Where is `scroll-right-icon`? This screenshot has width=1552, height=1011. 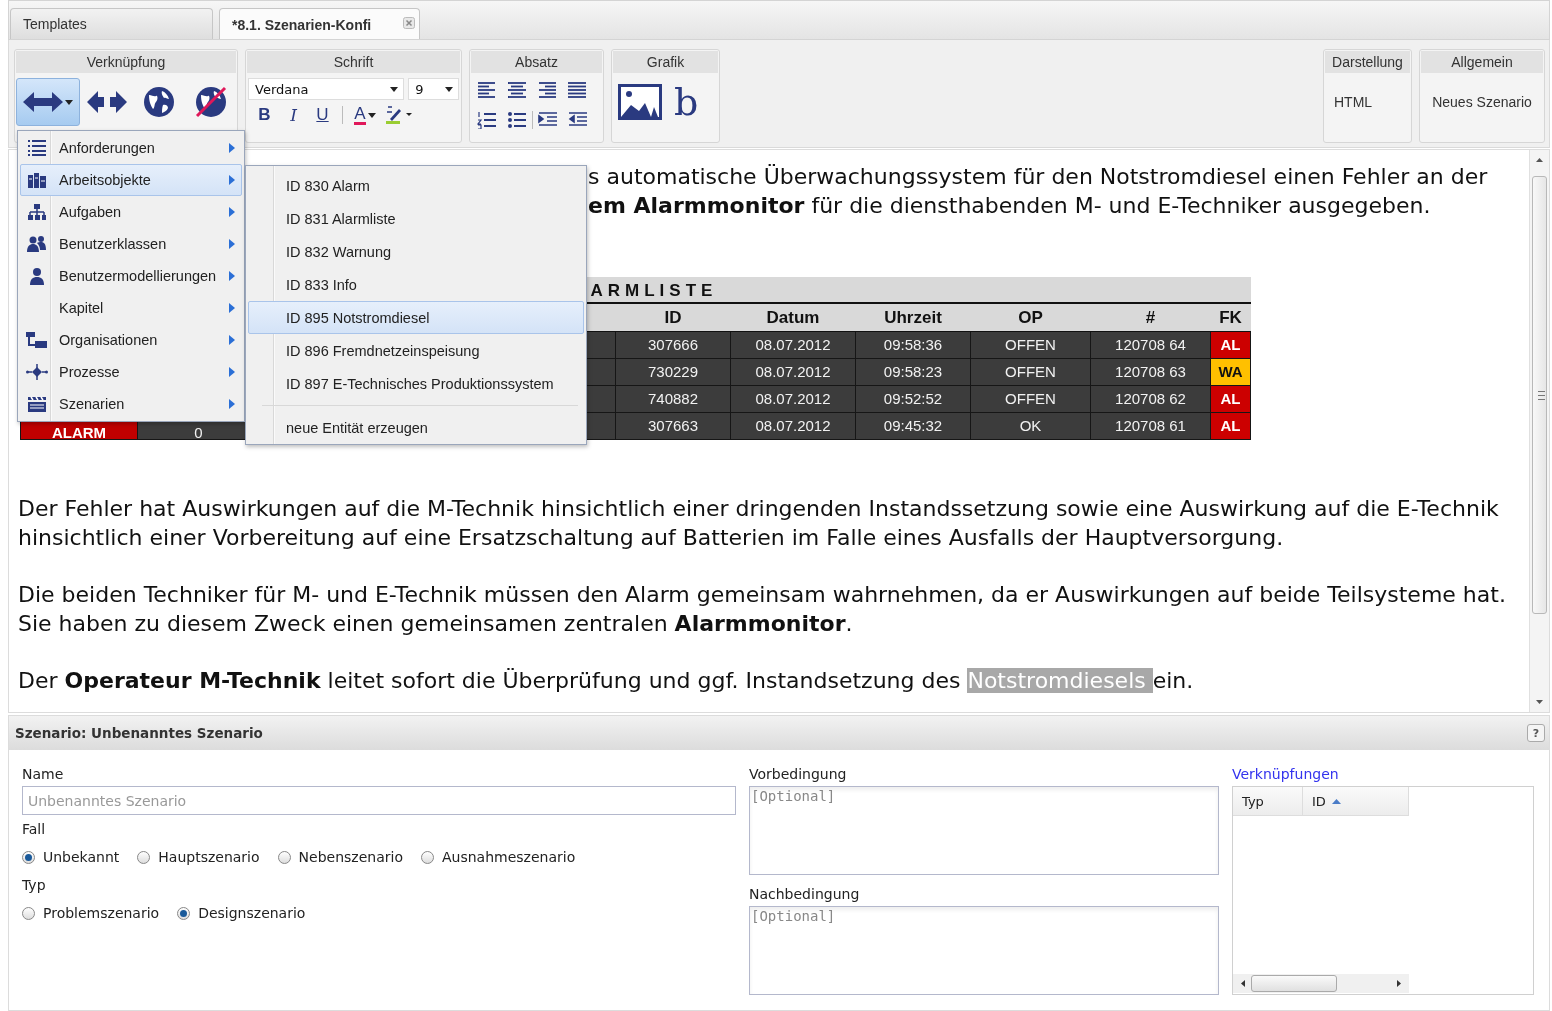
scroll-right-icon is located at coordinates (1399, 983).